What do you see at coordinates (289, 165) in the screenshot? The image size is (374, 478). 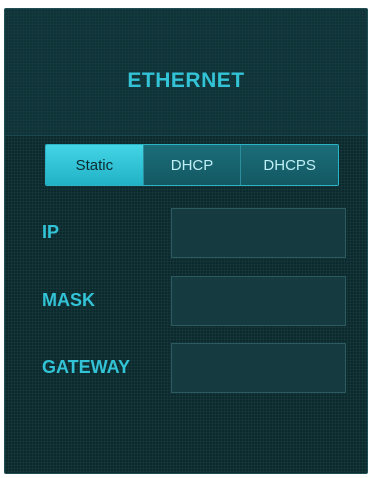 I see `mode-option-dhcps: DHCPS` at bounding box center [289, 165].